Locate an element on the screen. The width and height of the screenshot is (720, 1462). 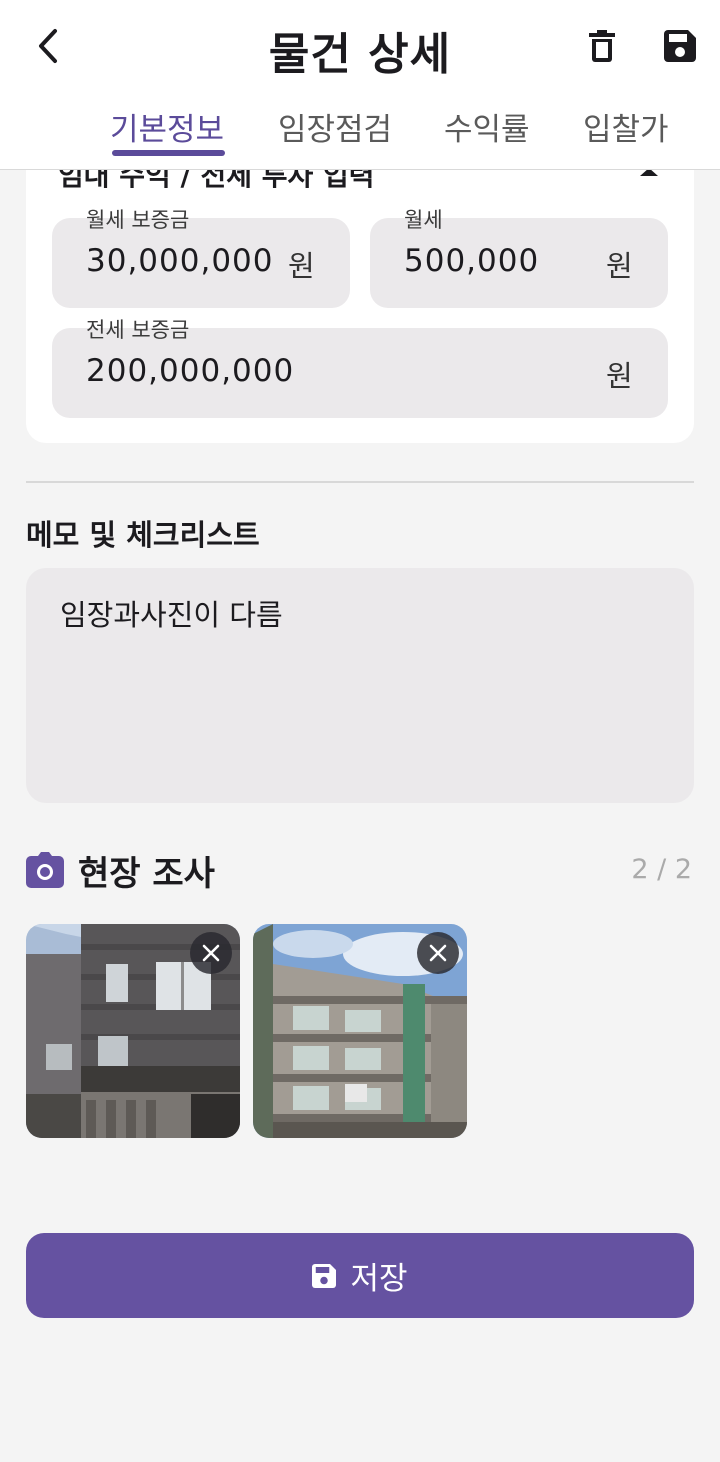
monthly-rent-field: 월세 500,000 원 is located at coordinates (519, 258).